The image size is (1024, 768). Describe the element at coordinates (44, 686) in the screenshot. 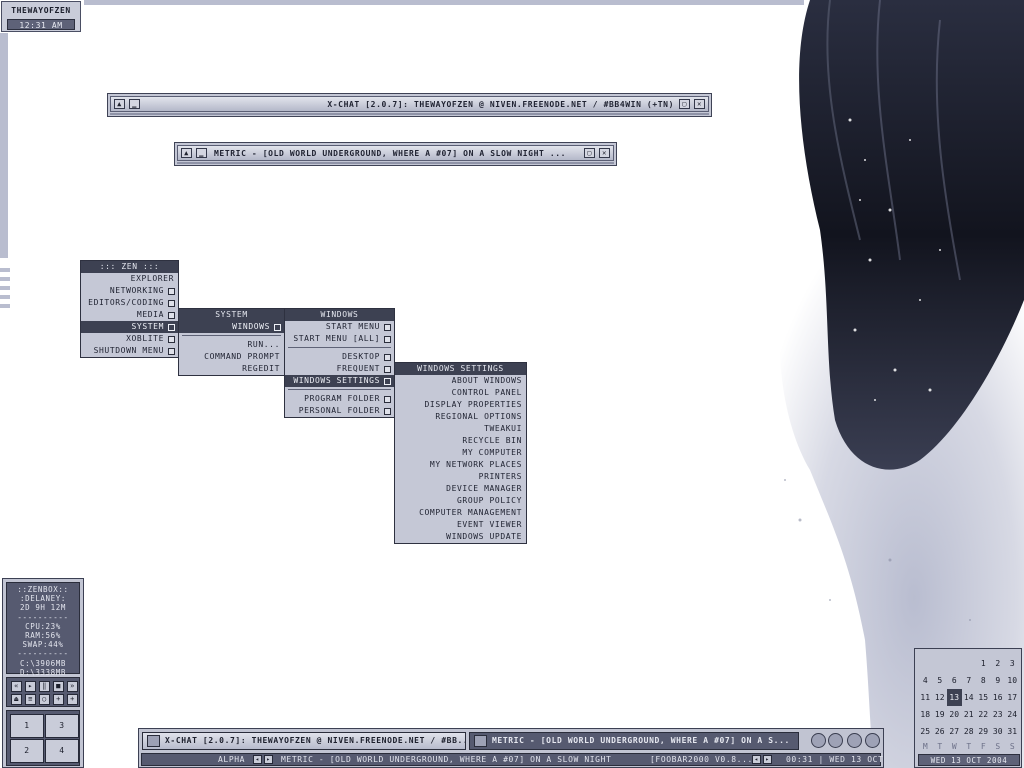

I see `pause-icon: ‖` at that location.